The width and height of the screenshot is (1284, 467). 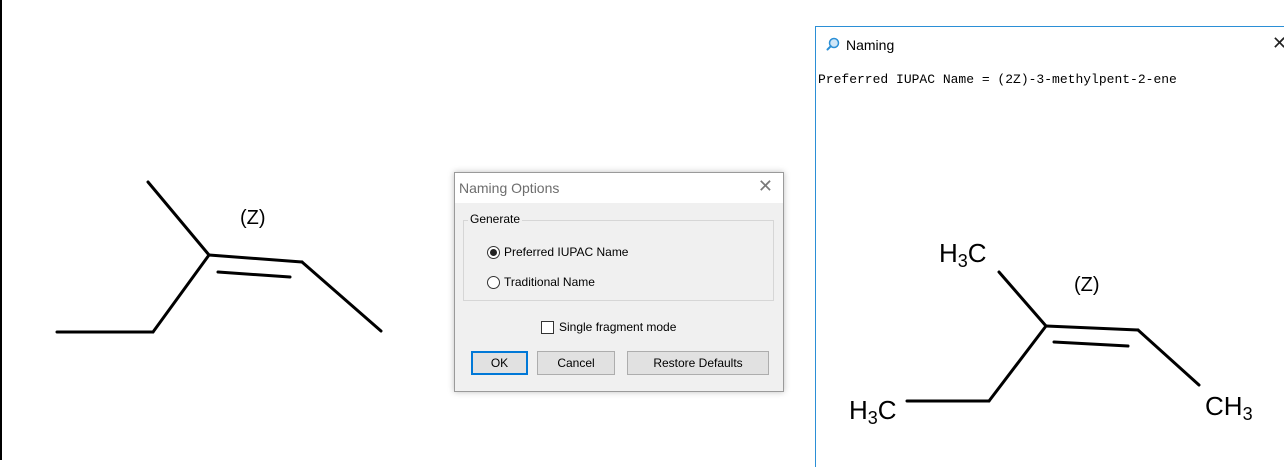 What do you see at coordinates (509, 188) in the screenshot?
I see `dialog-title: Naming Options` at bounding box center [509, 188].